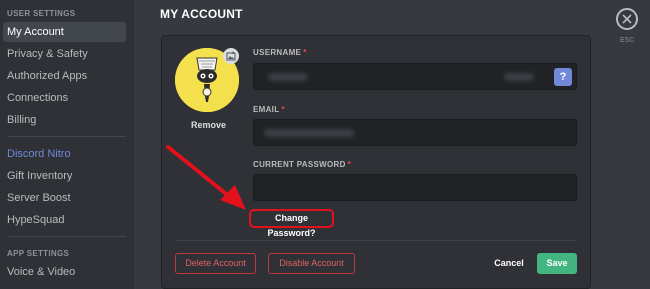  What do you see at coordinates (38, 253) in the screenshot?
I see `app-settings-header: APP SETTINGS` at bounding box center [38, 253].